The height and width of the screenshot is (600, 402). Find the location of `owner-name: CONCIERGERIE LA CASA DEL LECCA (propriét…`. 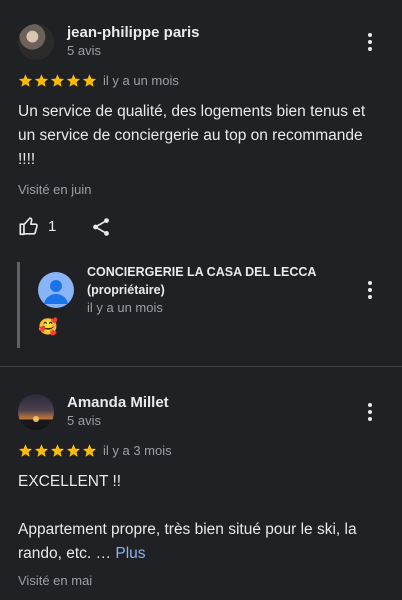

owner-name: CONCIERGERIE LA CASA DEL LECCA (propriét… is located at coordinates (201, 281).